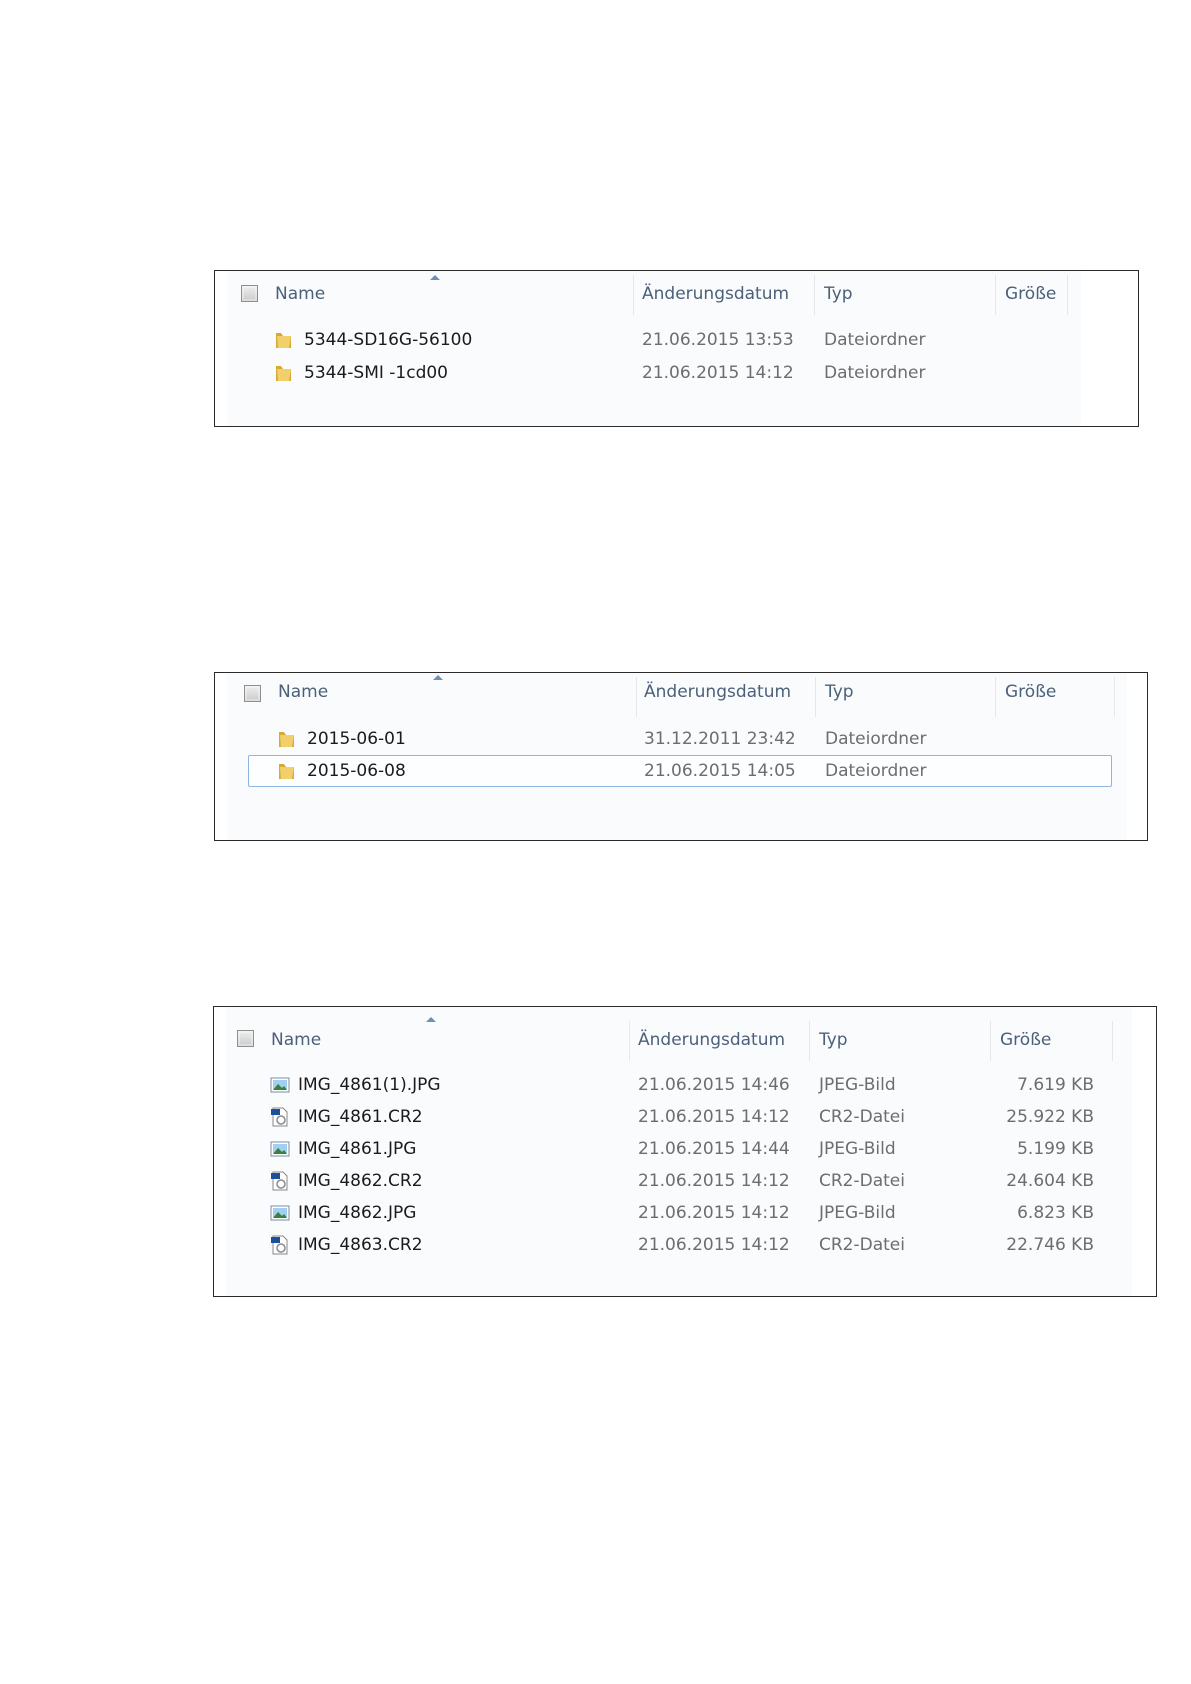 This screenshot has height=1684, width=1191. I want to click on file-date: 21.06.2015 14:46, so click(714, 1085).